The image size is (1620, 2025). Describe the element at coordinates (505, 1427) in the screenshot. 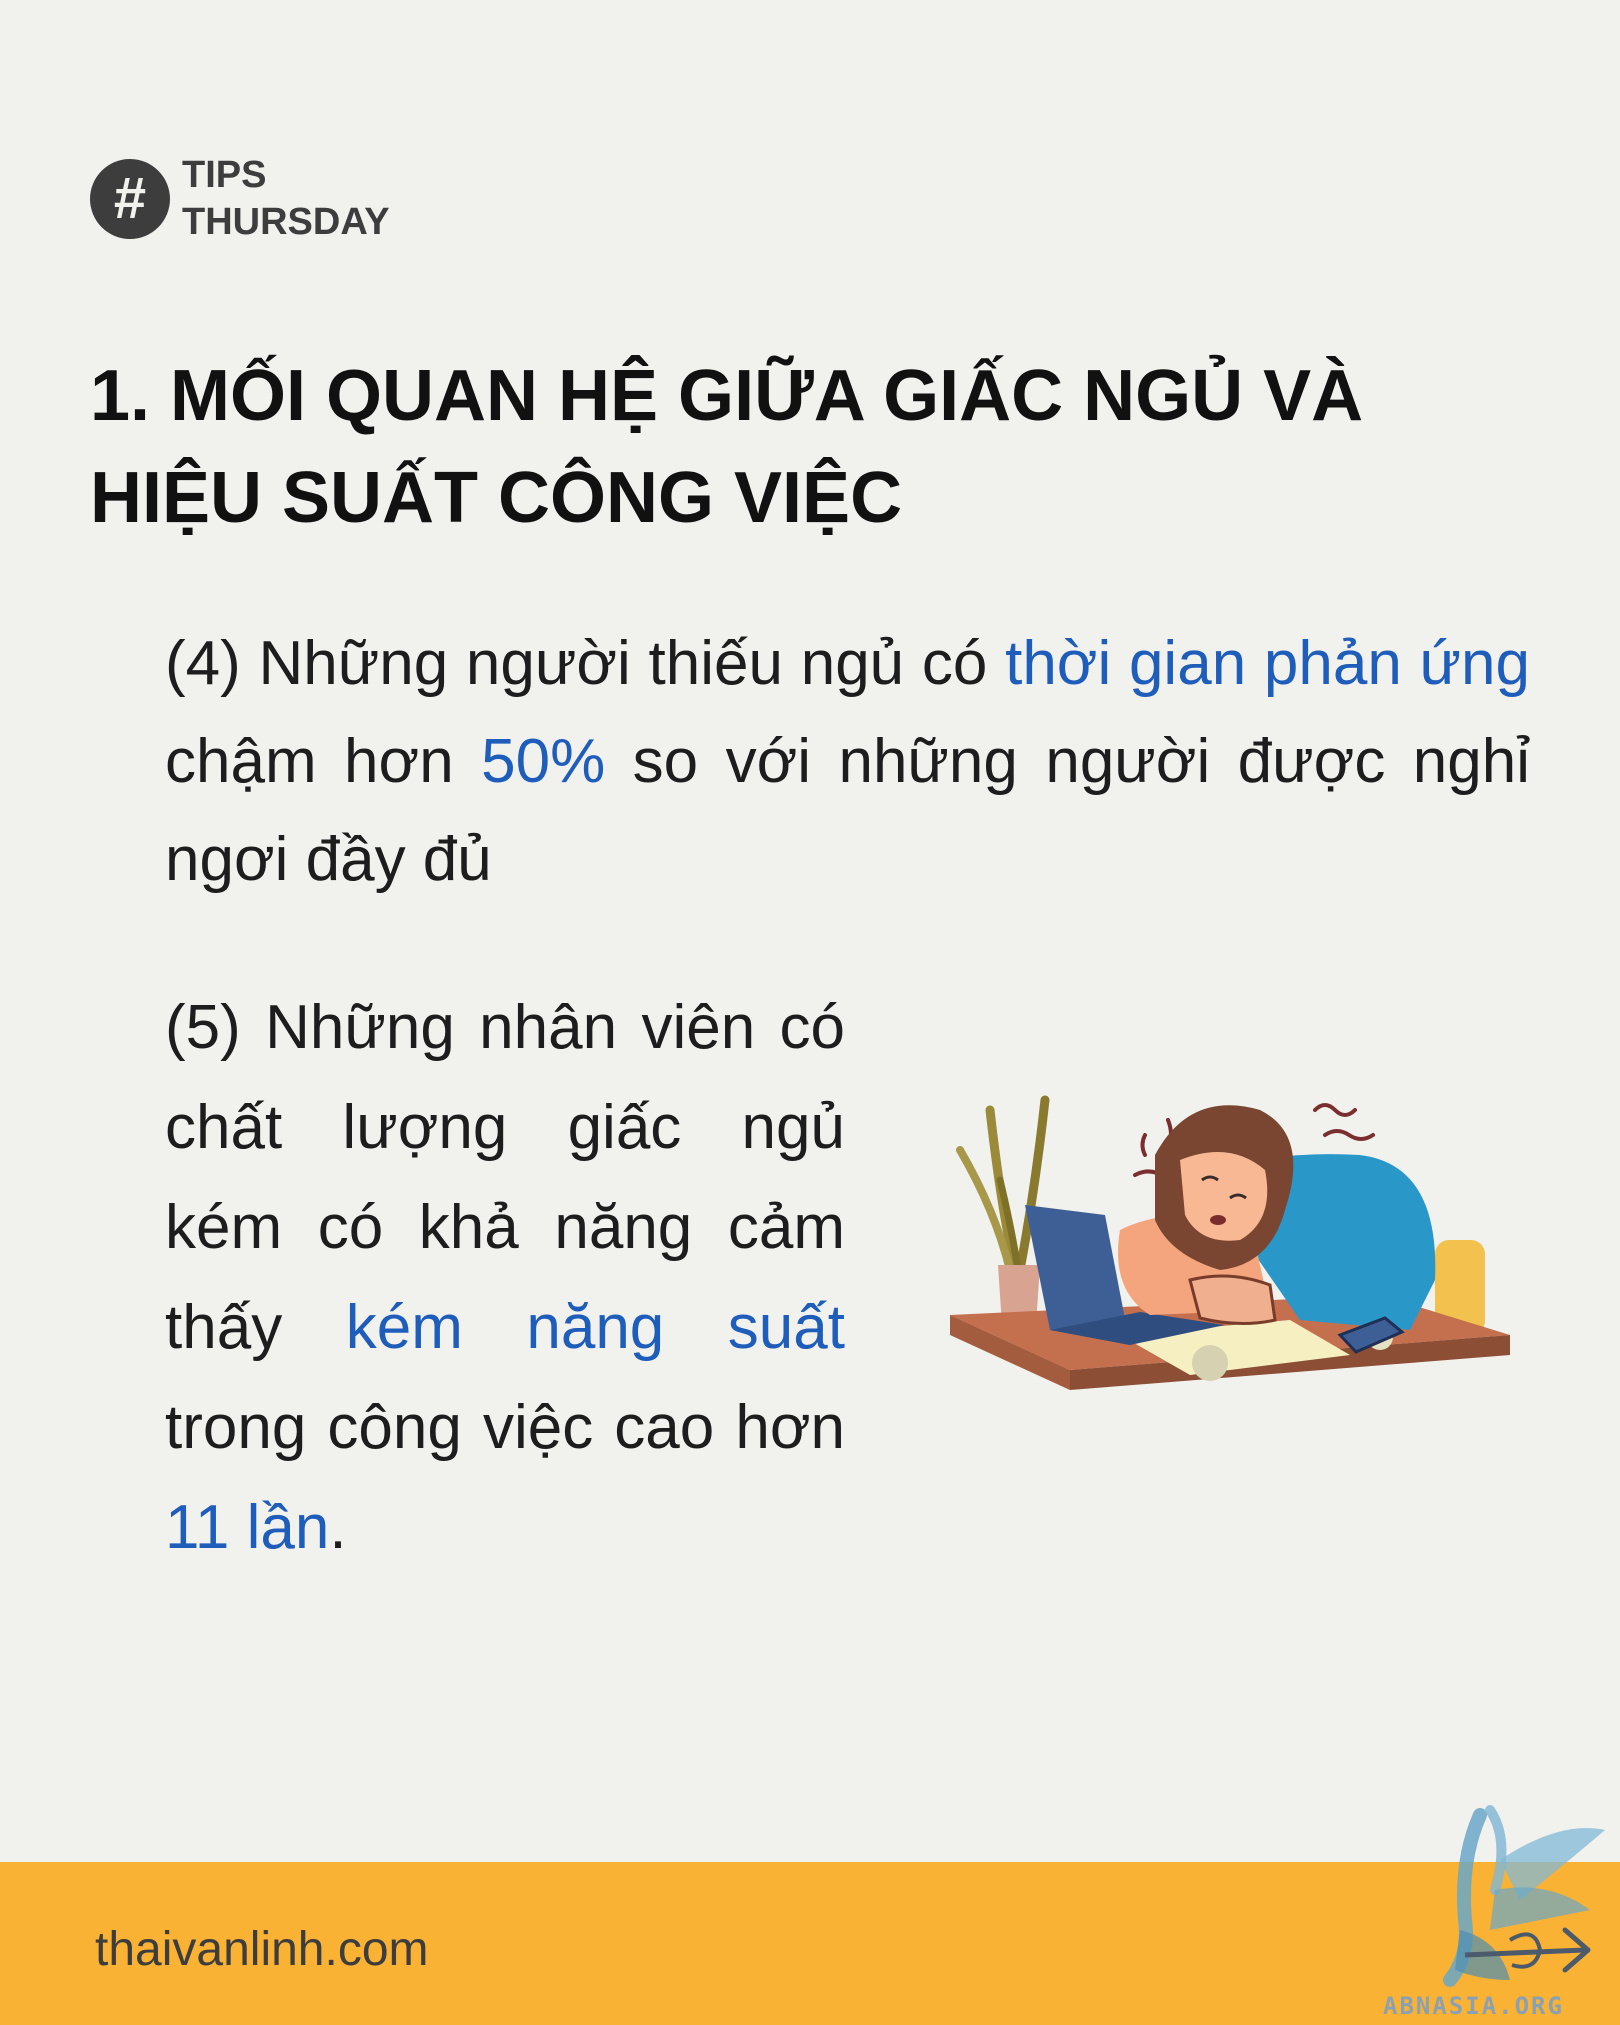

I see `point-5-middle: trong công việc cao hơn` at that location.